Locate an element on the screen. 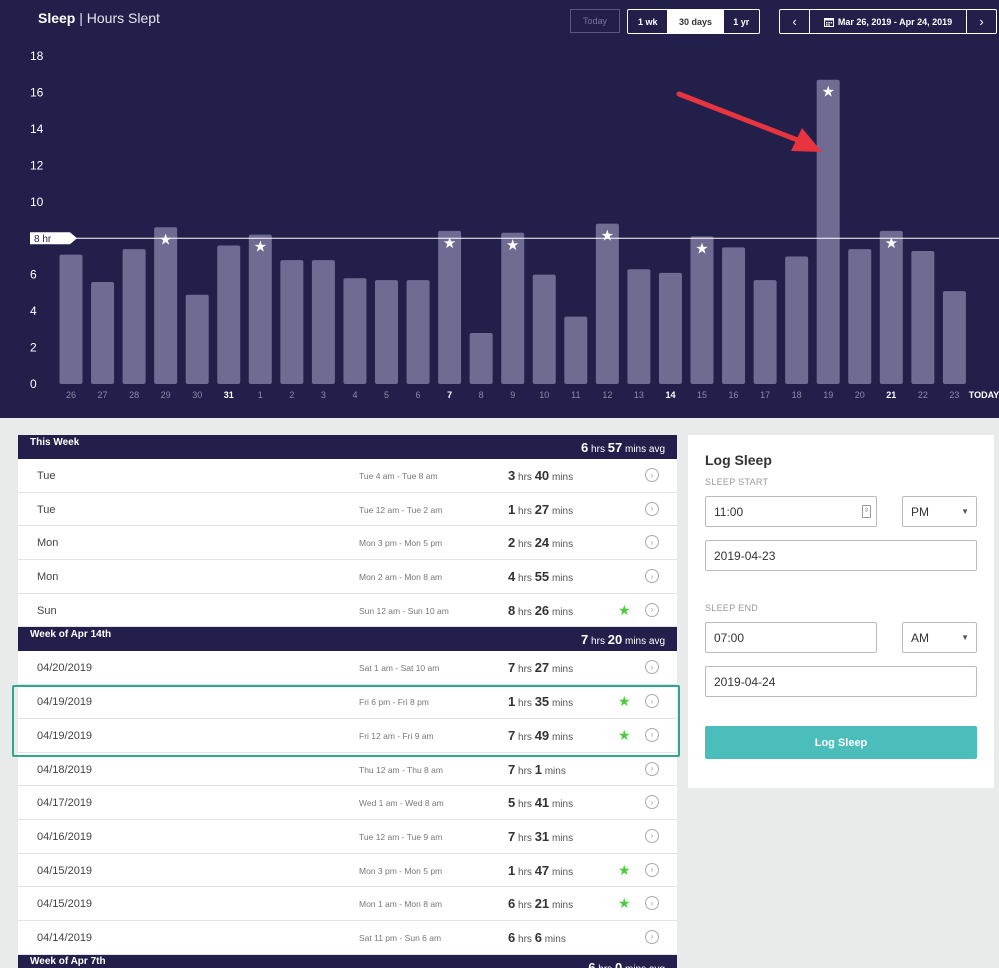 Image resolution: width=999 pixels, height=968 pixels. row-day: 04/14/2019 is located at coordinates (65, 937).